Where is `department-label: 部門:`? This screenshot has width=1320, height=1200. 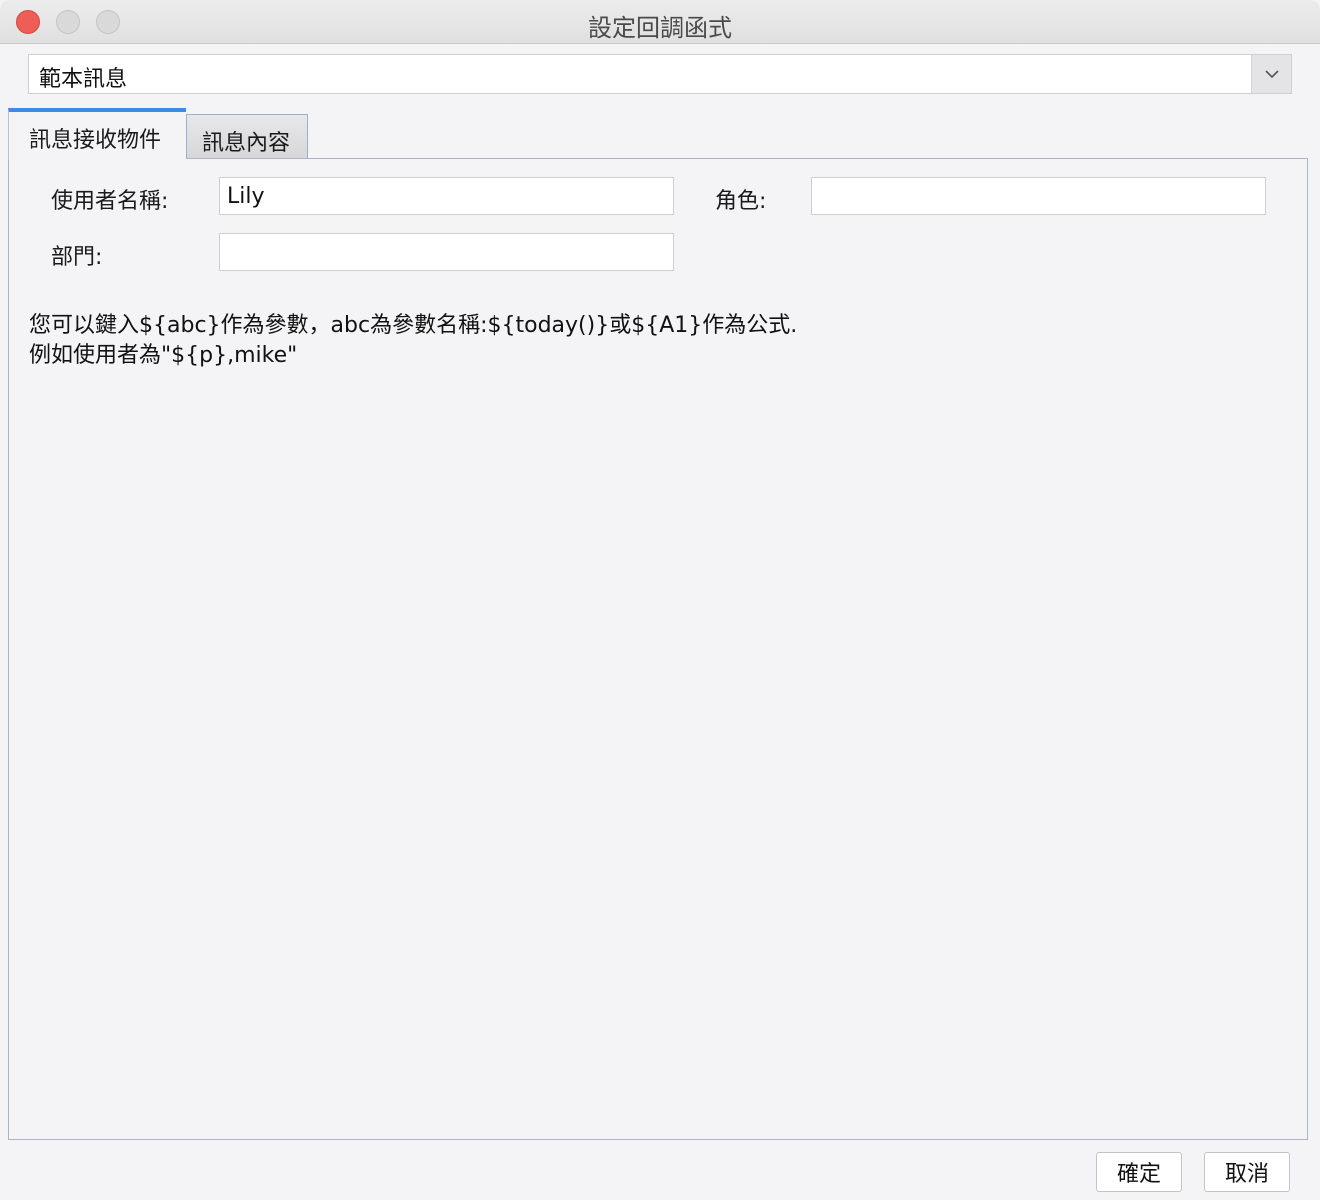
department-label: 部門: is located at coordinates (77, 257).